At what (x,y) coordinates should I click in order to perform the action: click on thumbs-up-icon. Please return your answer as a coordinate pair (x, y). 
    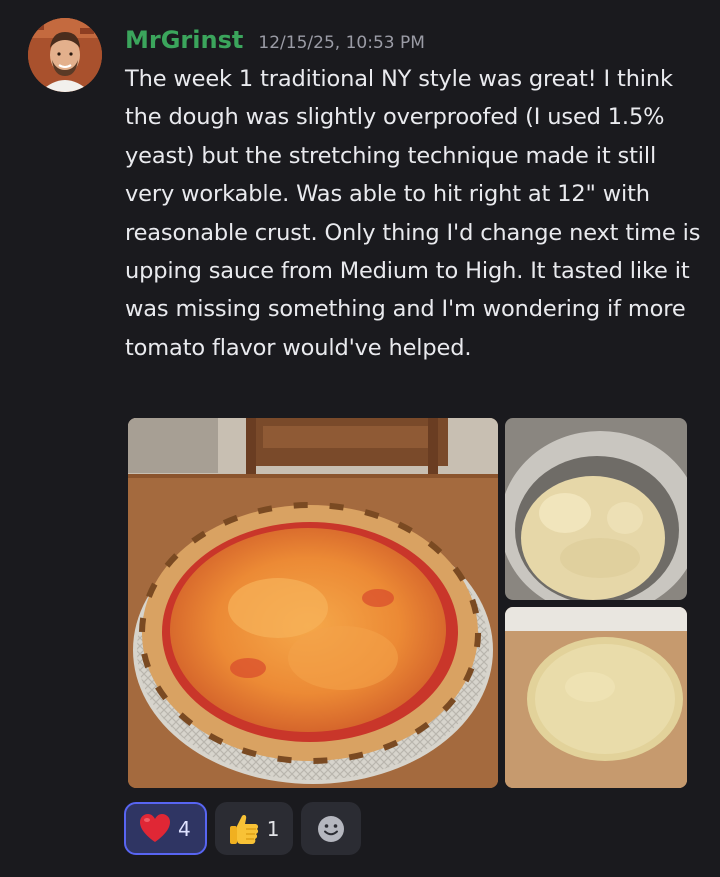
    Looking at the image, I should click on (243, 829).